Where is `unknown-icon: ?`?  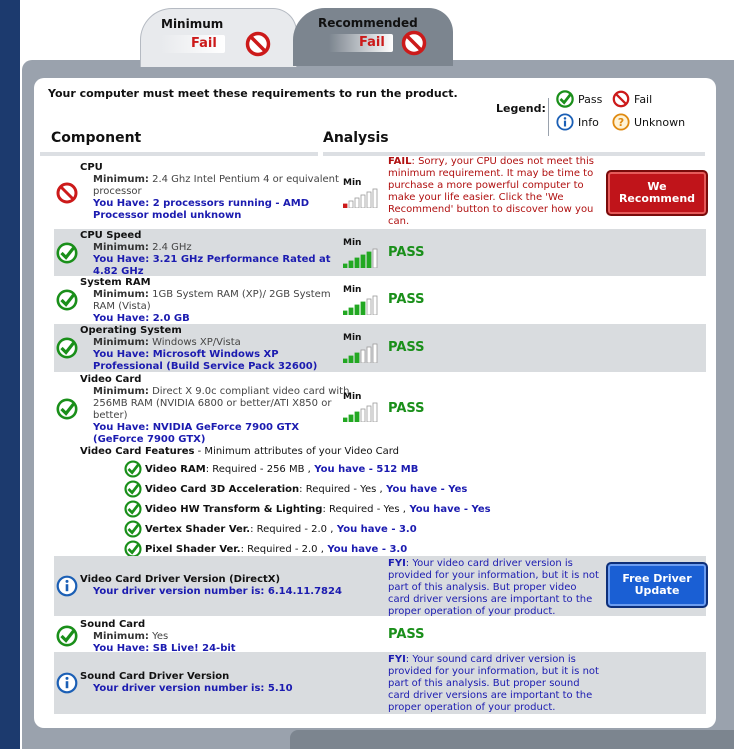
unknown-icon: ? is located at coordinates (621, 122).